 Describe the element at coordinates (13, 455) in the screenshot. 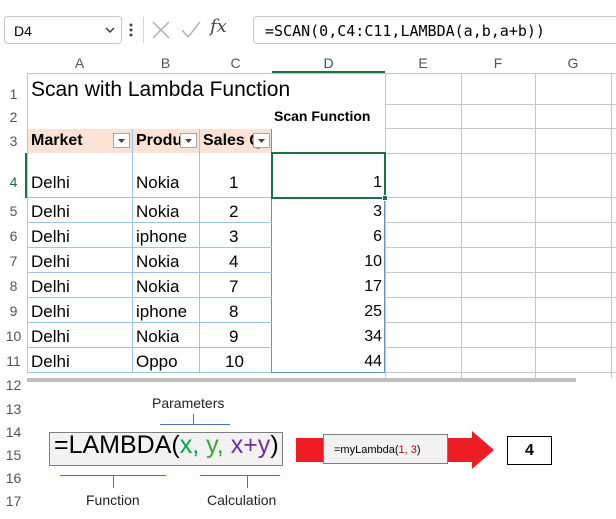

I see `row-header-15: 15` at that location.